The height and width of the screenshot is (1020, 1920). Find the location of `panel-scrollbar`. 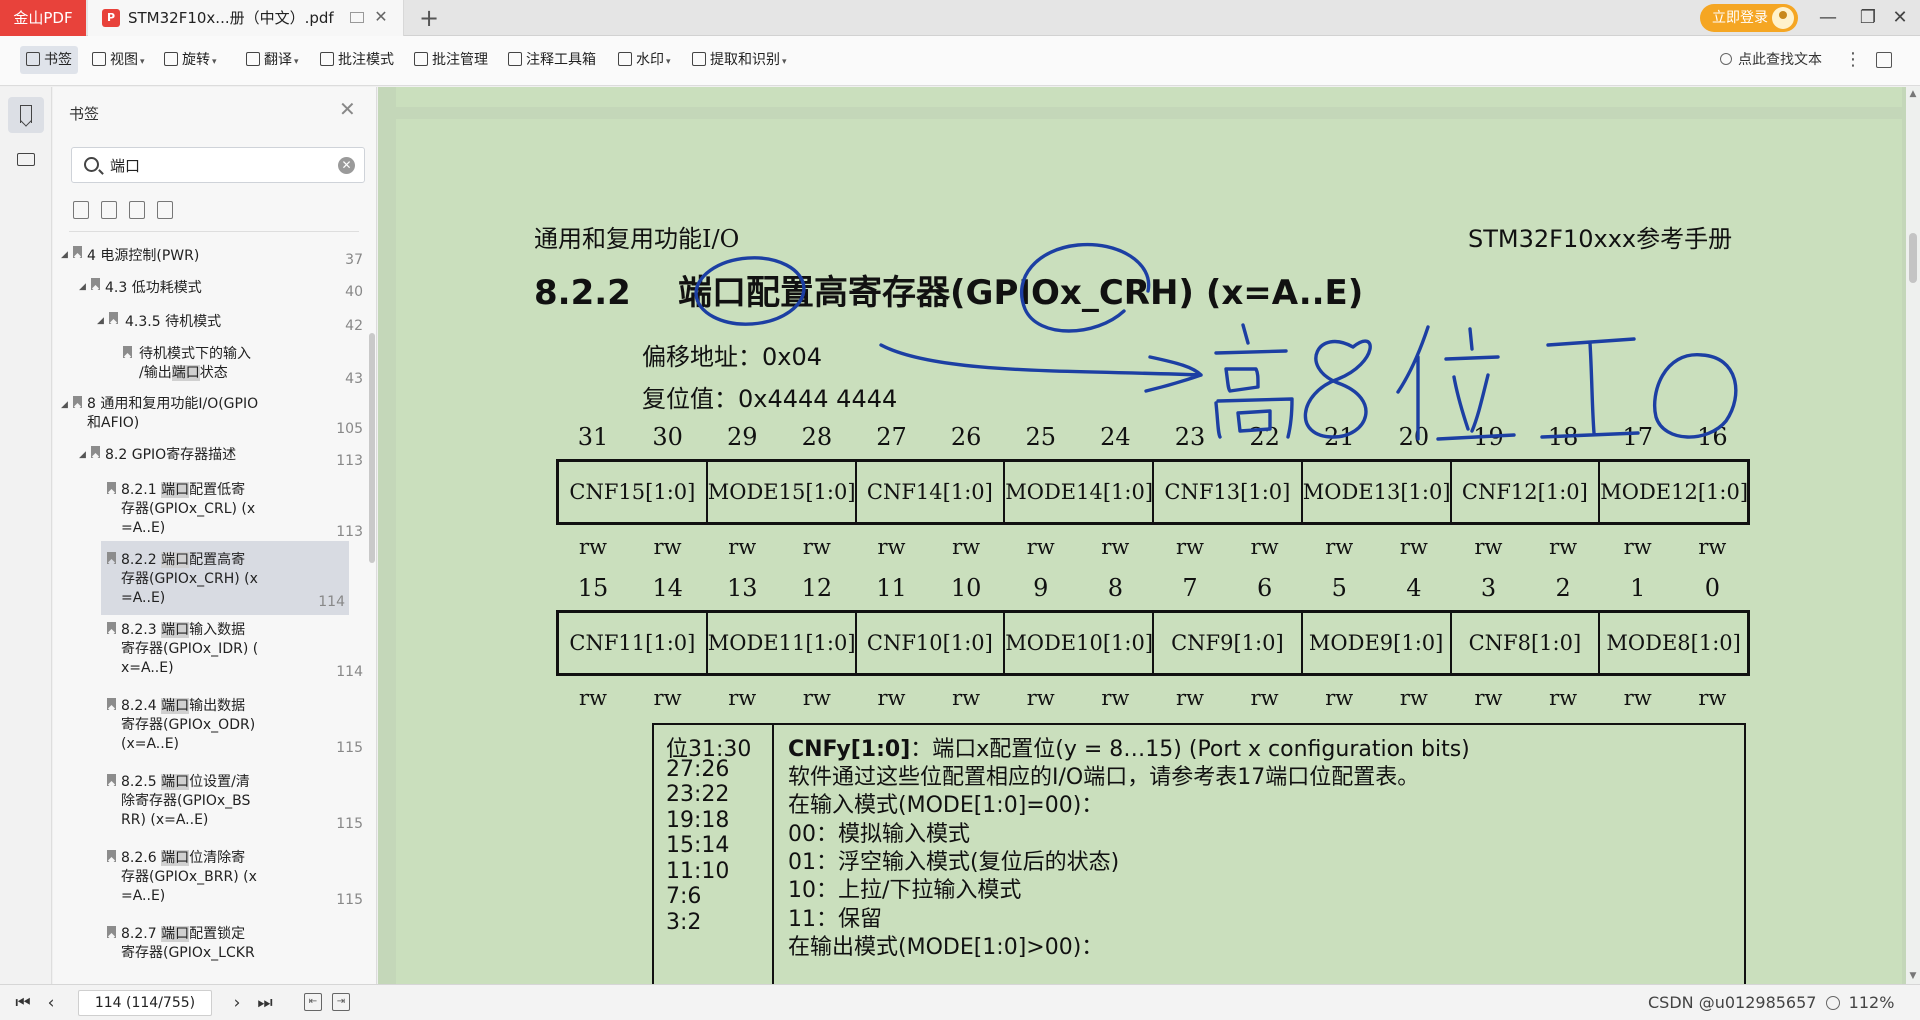

panel-scrollbar is located at coordinates (372, 593).